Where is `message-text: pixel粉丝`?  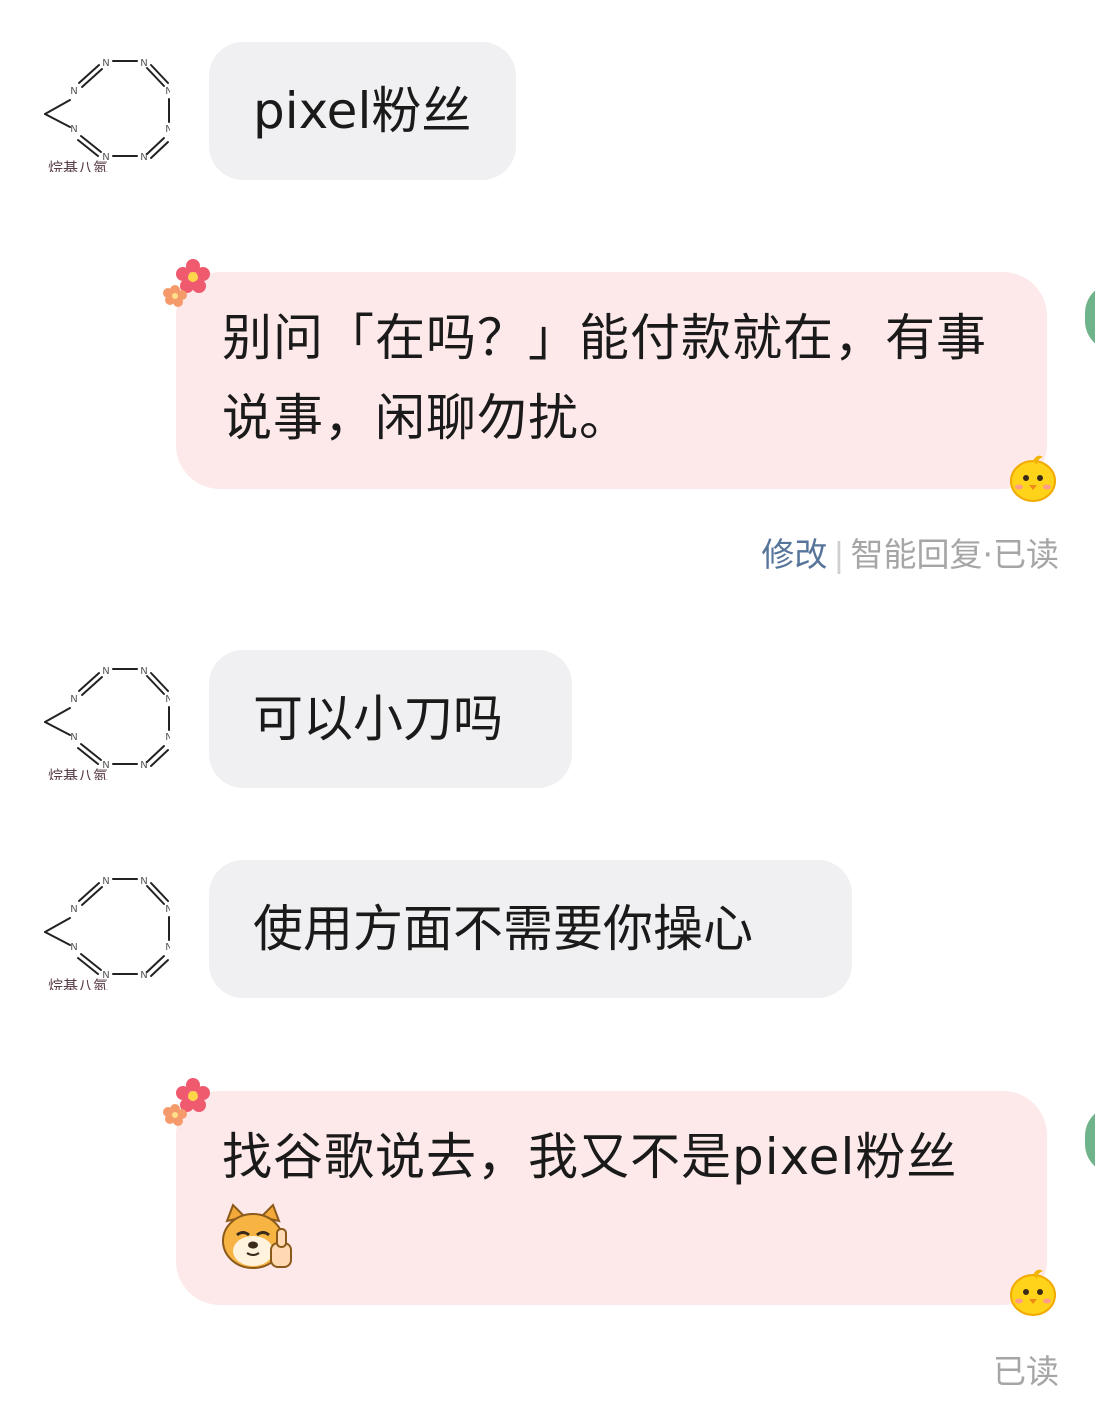
message-text: pixel粉丝 is located at coordinates (362, 111).